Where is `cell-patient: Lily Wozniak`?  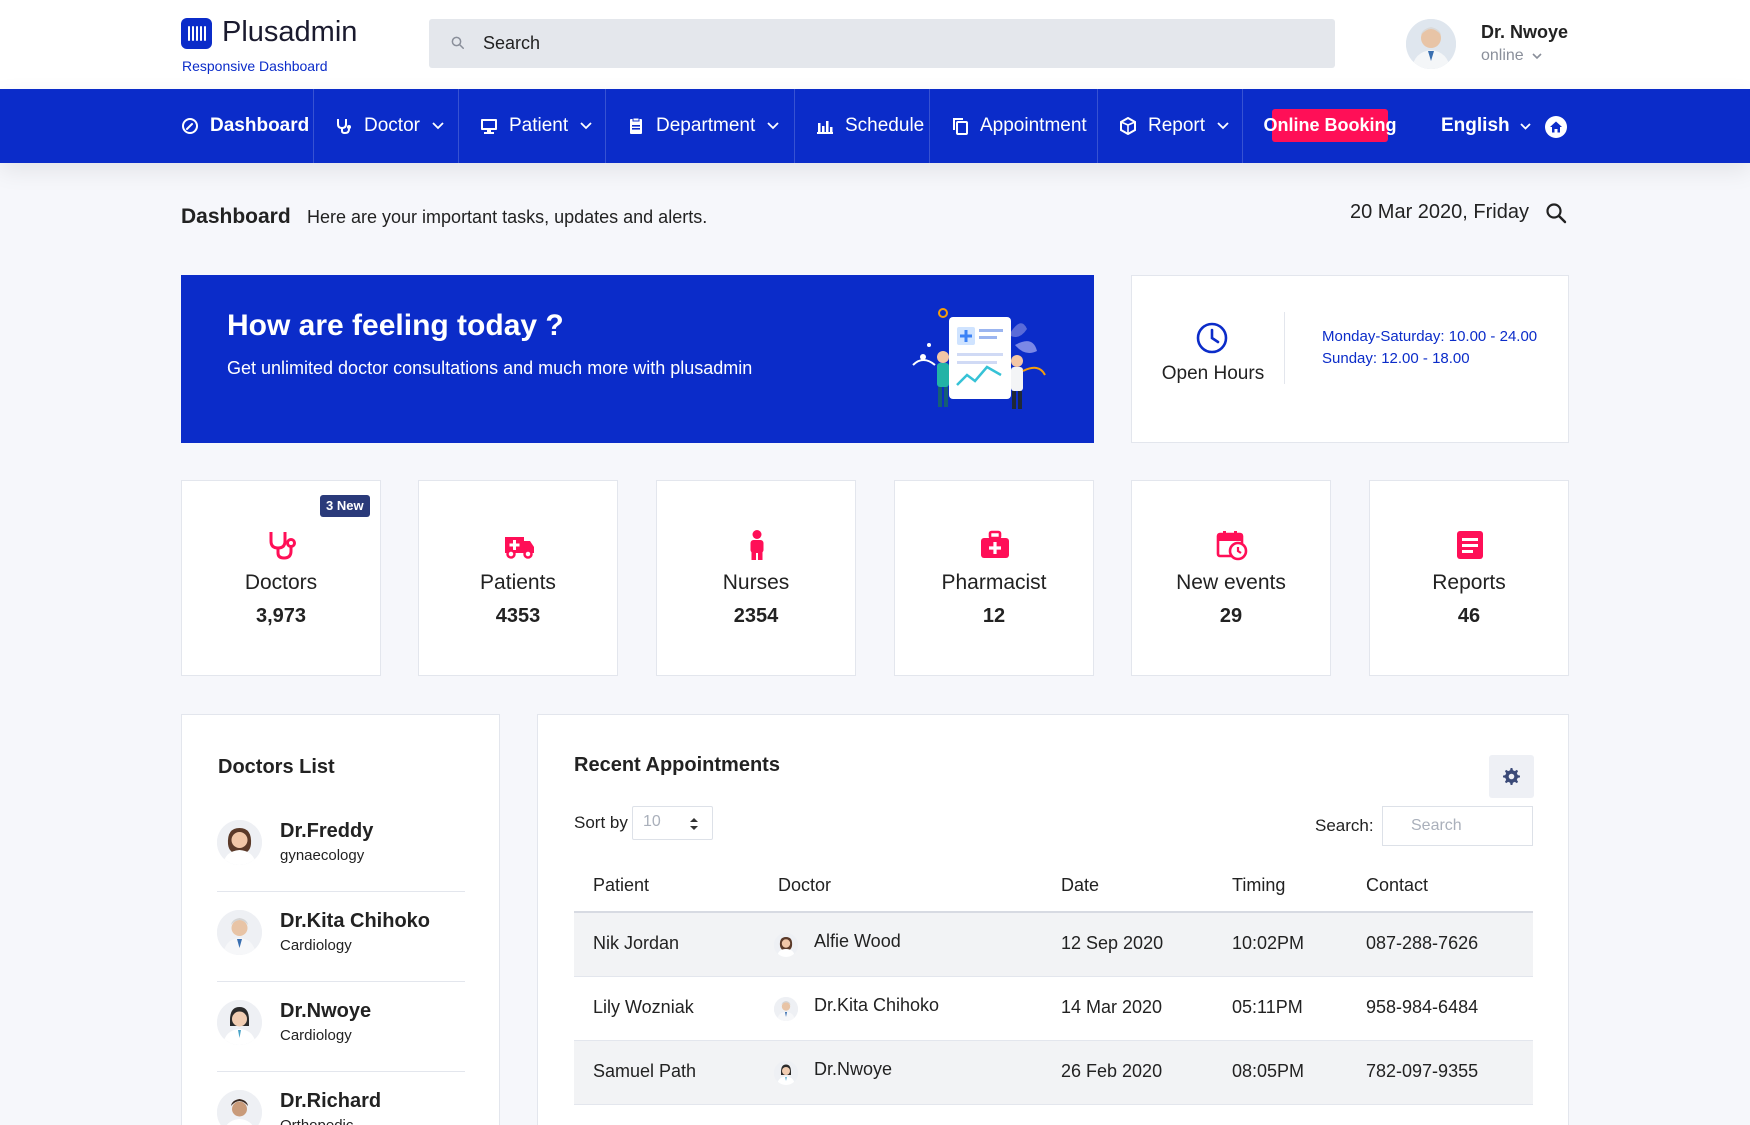 cell-patient: Lily Wozniak is located at coordinates (643, 1007).